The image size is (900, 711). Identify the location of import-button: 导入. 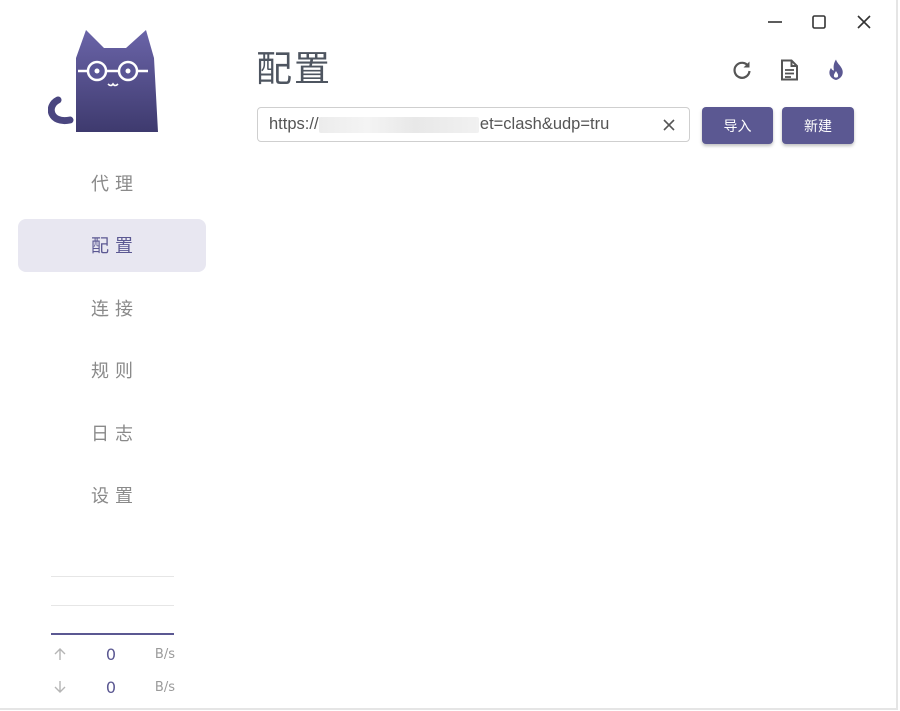
(737, 125).